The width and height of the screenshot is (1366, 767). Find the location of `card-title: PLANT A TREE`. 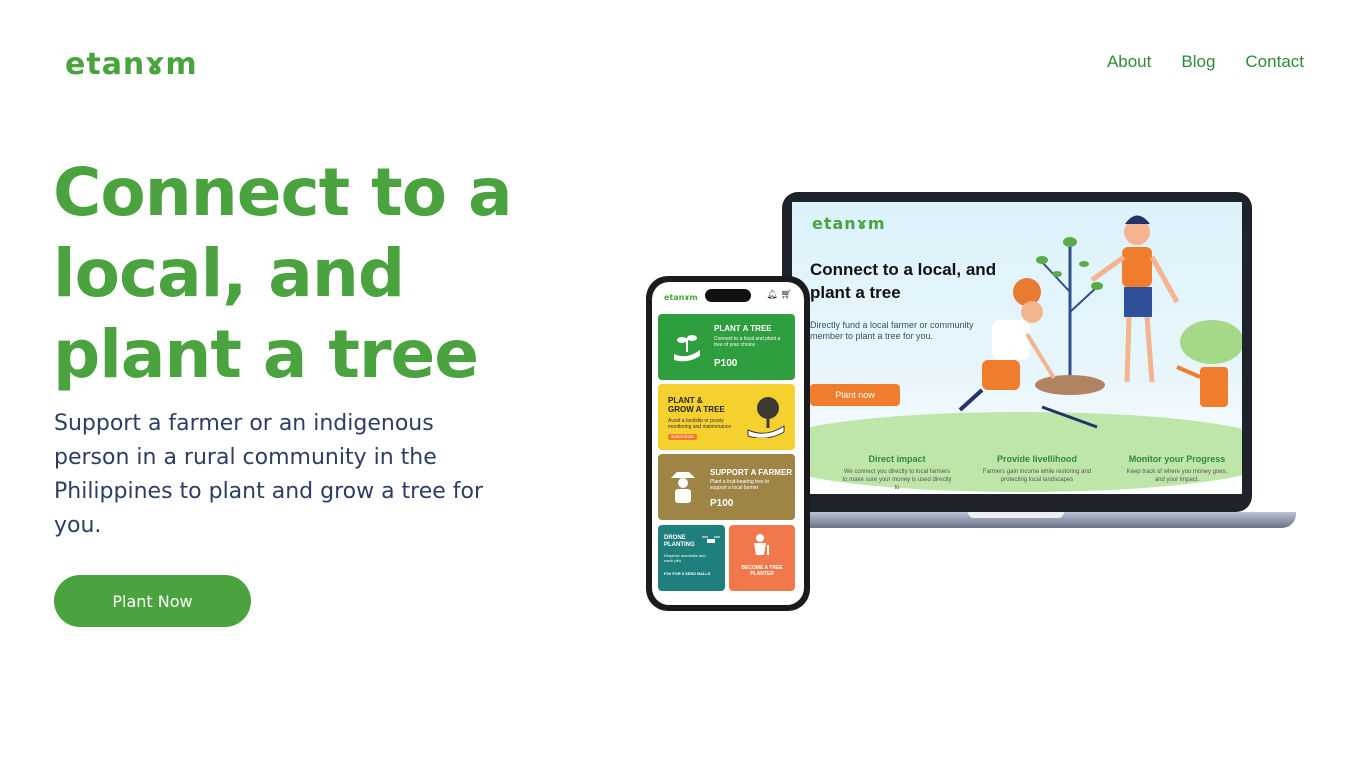

card-title: PLANT A TREE is located at coordinates (743, 328).